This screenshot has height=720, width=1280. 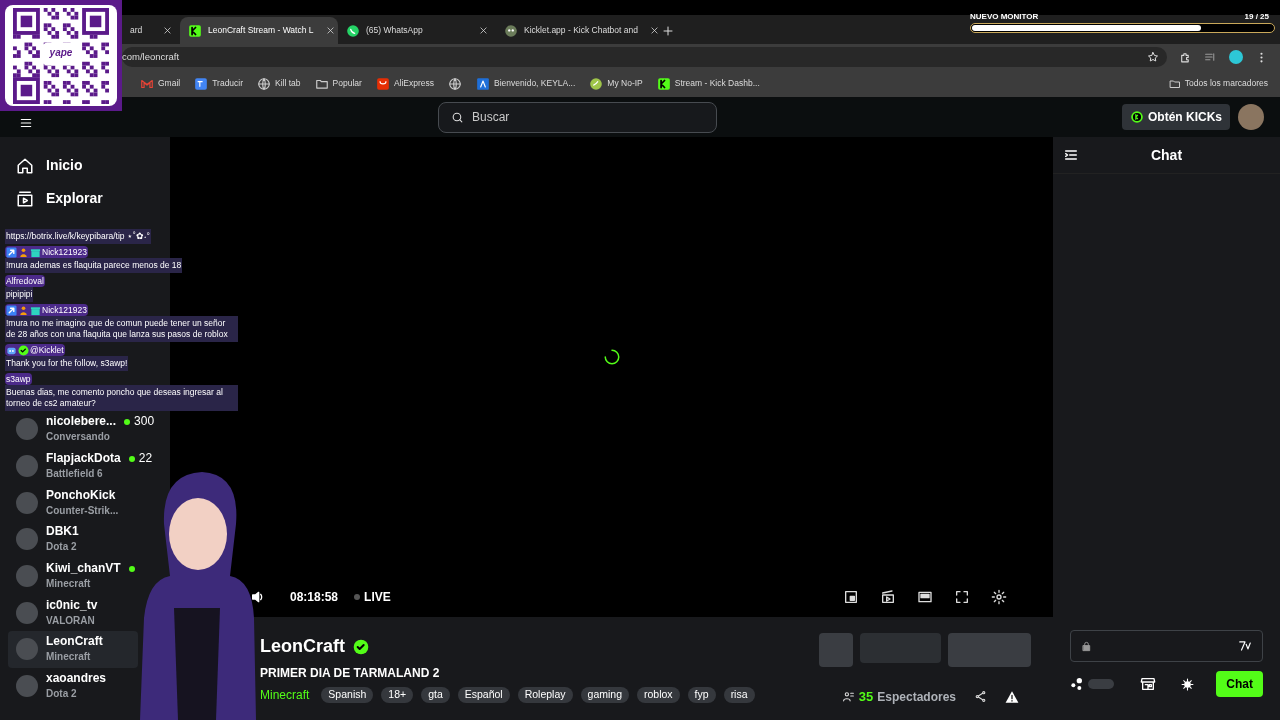 What do you see at coordinates (377, 597) in the screenshot?
I see `live-label: LIVE` at bounding box center [377, 597].